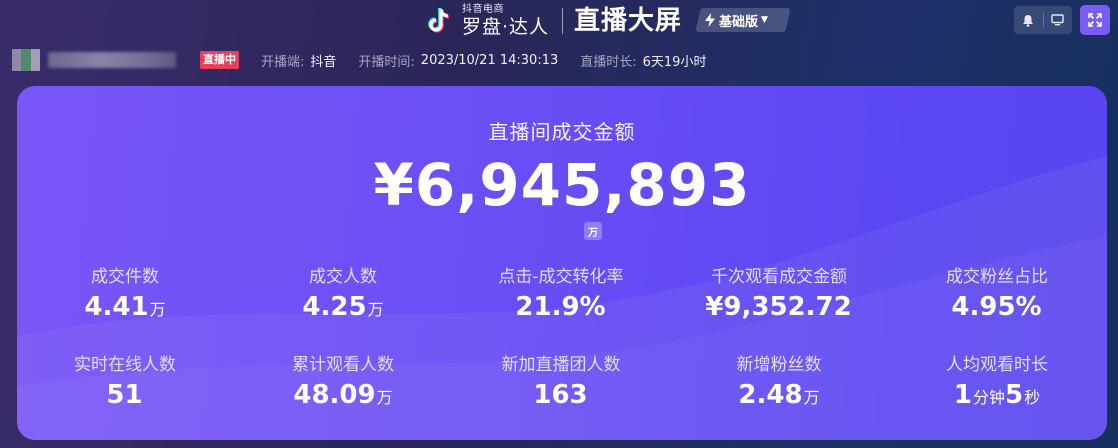 The height and width of the screenshot is (448, 1118). I want to click on metric-buyer-count: 成交人数 4.25万, so click(343, 296).